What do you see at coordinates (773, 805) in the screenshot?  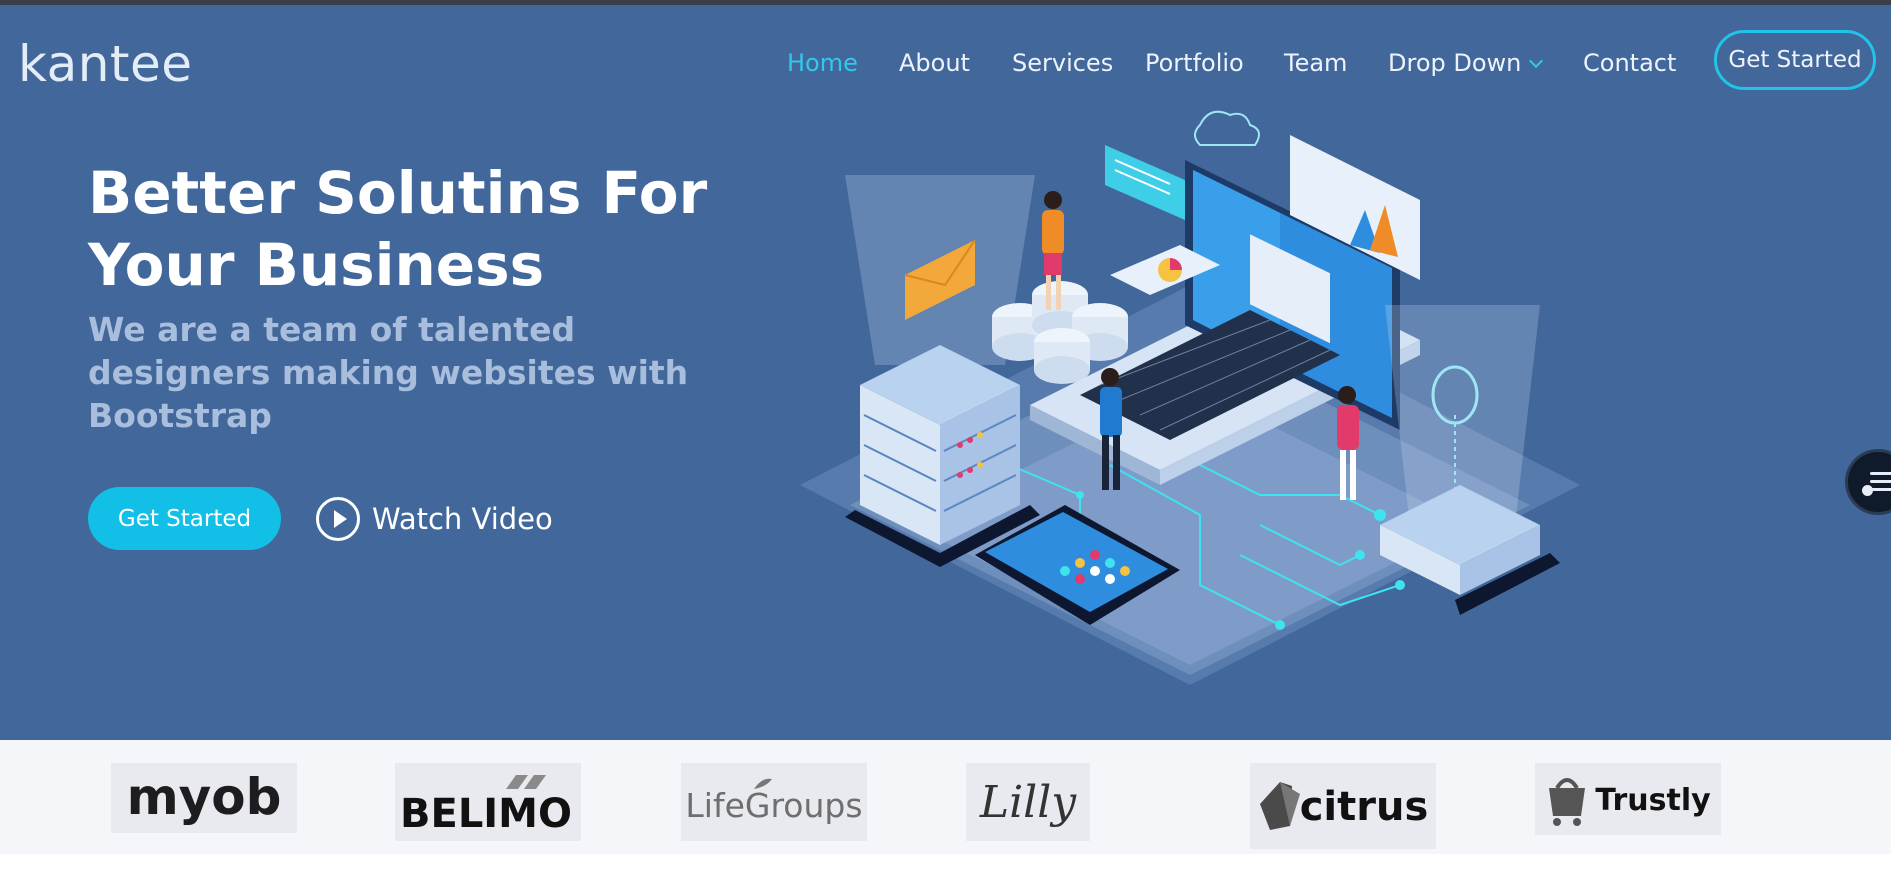 I see `svg-text: LifeGroups` at bounding box center [773, 805].